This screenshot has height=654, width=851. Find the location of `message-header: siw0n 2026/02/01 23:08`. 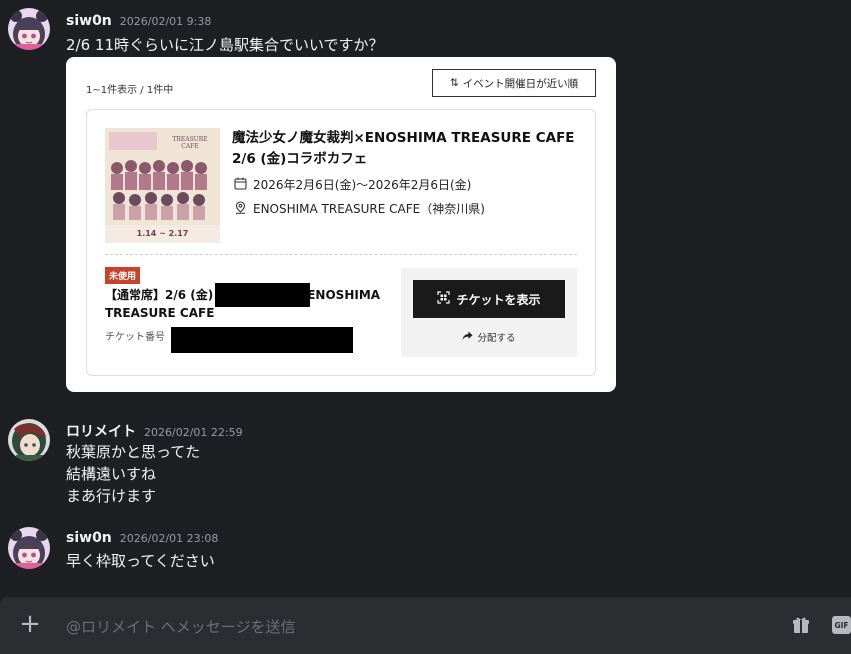

message-header: siw0n 2026/02/01 23:08 is located at coordinates (142, 538).